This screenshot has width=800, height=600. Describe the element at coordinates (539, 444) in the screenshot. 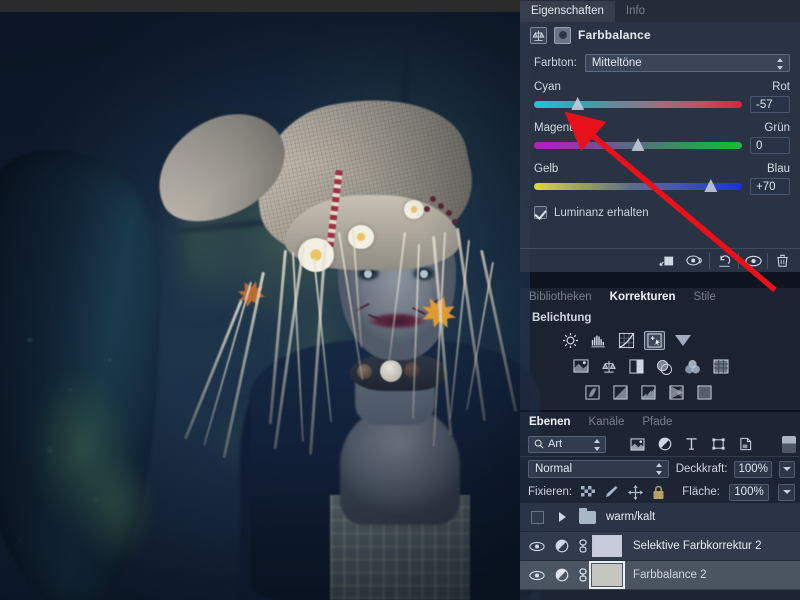

I see `search-icon` at that location.